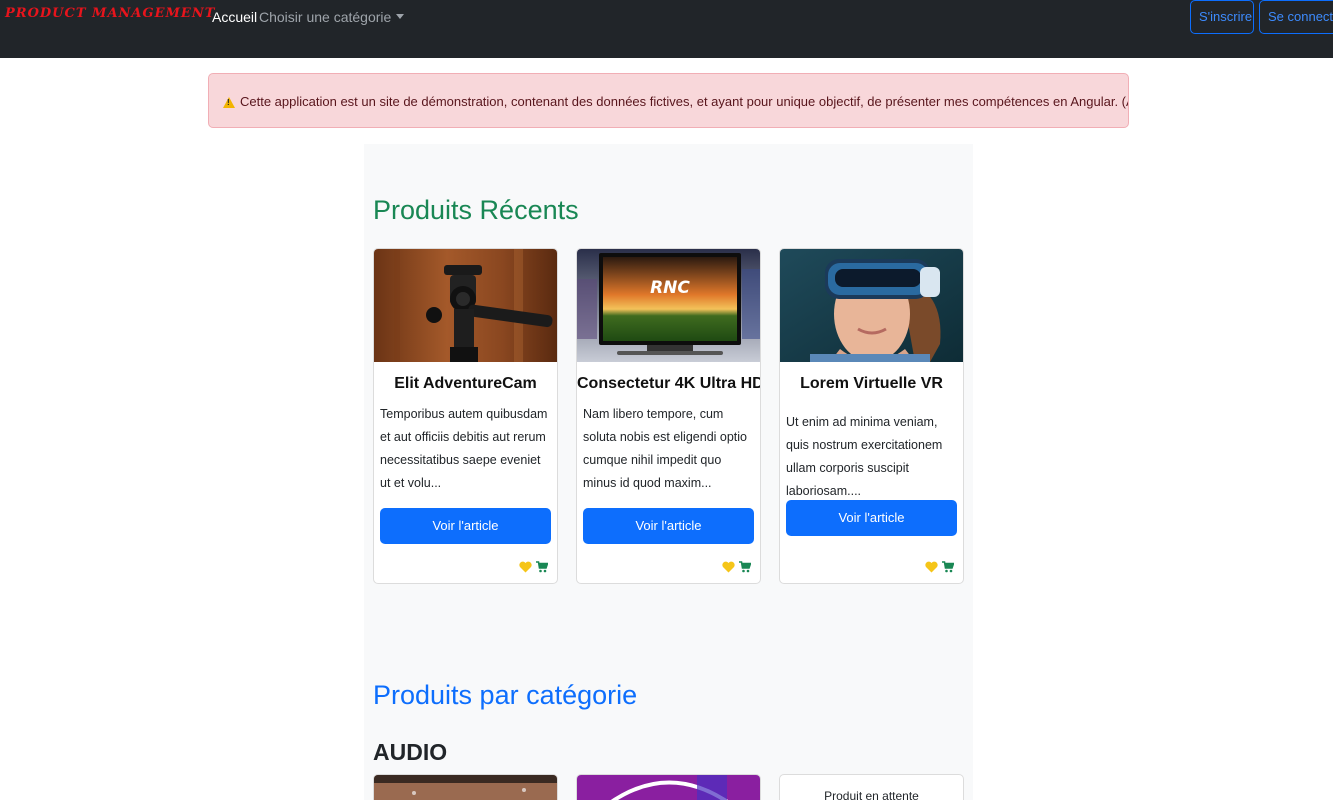  I want to click on product-image-camera, so click(465, 305).